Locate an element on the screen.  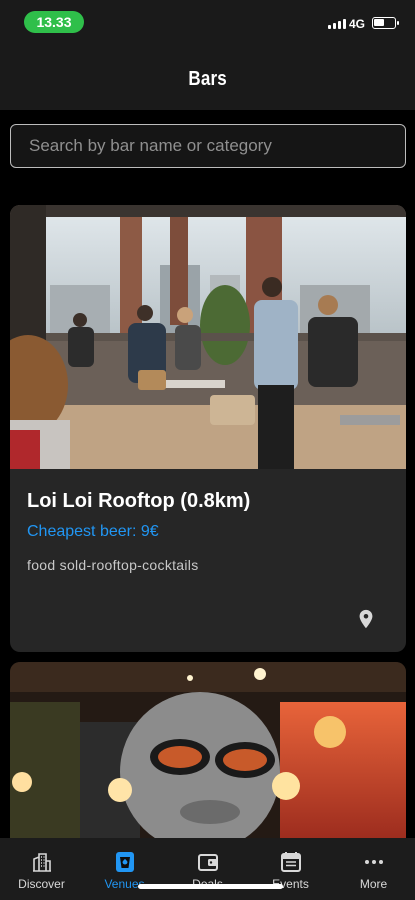
wallet-icon is located at coordinates (207, 862).